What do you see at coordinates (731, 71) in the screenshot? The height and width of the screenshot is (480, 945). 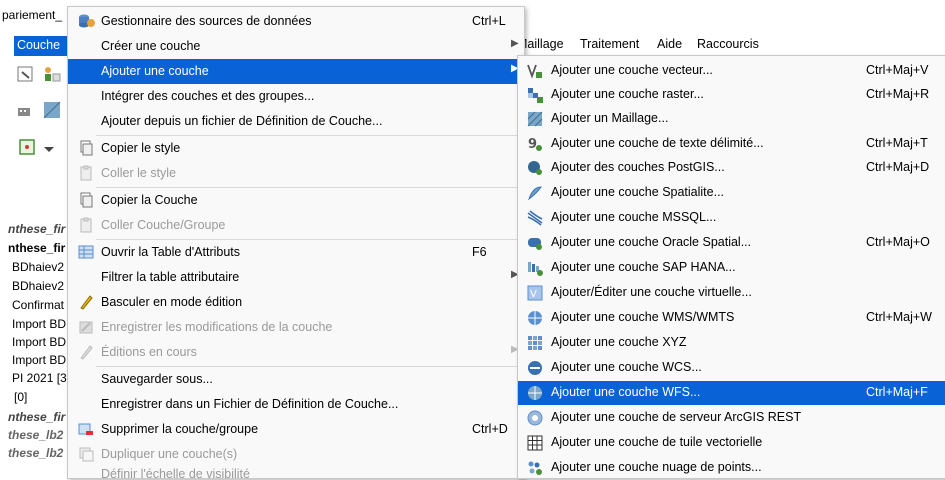 I see `submenu-item-vector: Ajouter une couche vecteur... Ctrl+Maj+V` at bounding box center [731, 71].